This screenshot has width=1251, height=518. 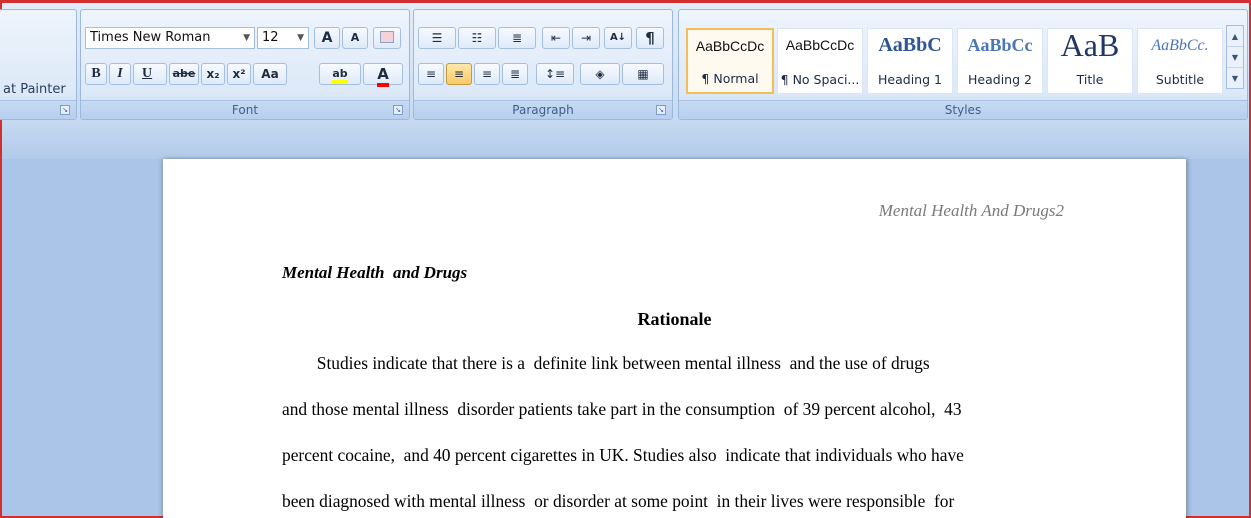 I want to click on change-case-icon: Aa, so click(x=270, y=74).